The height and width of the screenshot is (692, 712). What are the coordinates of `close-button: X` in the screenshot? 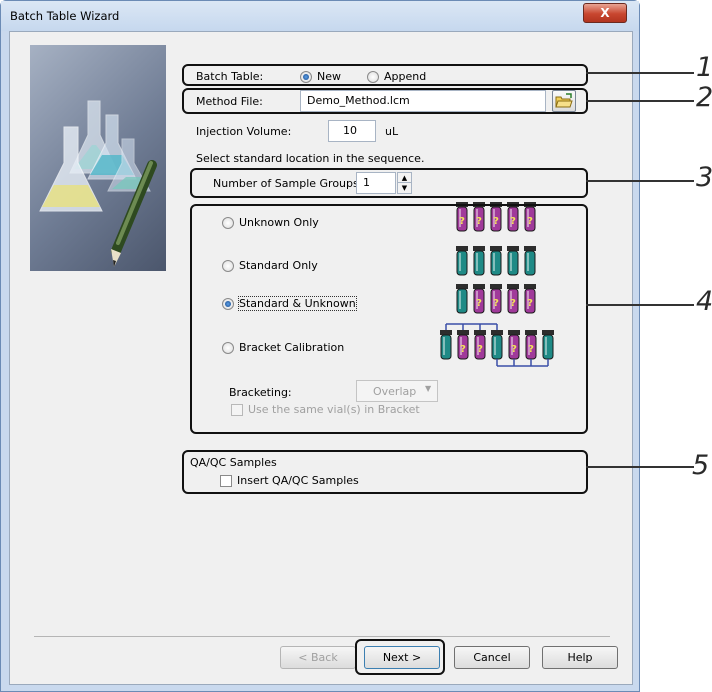 It's located at (605, 13).